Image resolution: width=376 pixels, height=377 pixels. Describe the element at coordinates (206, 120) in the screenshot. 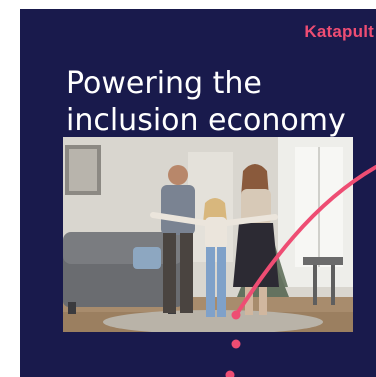

I see `headline-line-2: inclusion economy` at that location.